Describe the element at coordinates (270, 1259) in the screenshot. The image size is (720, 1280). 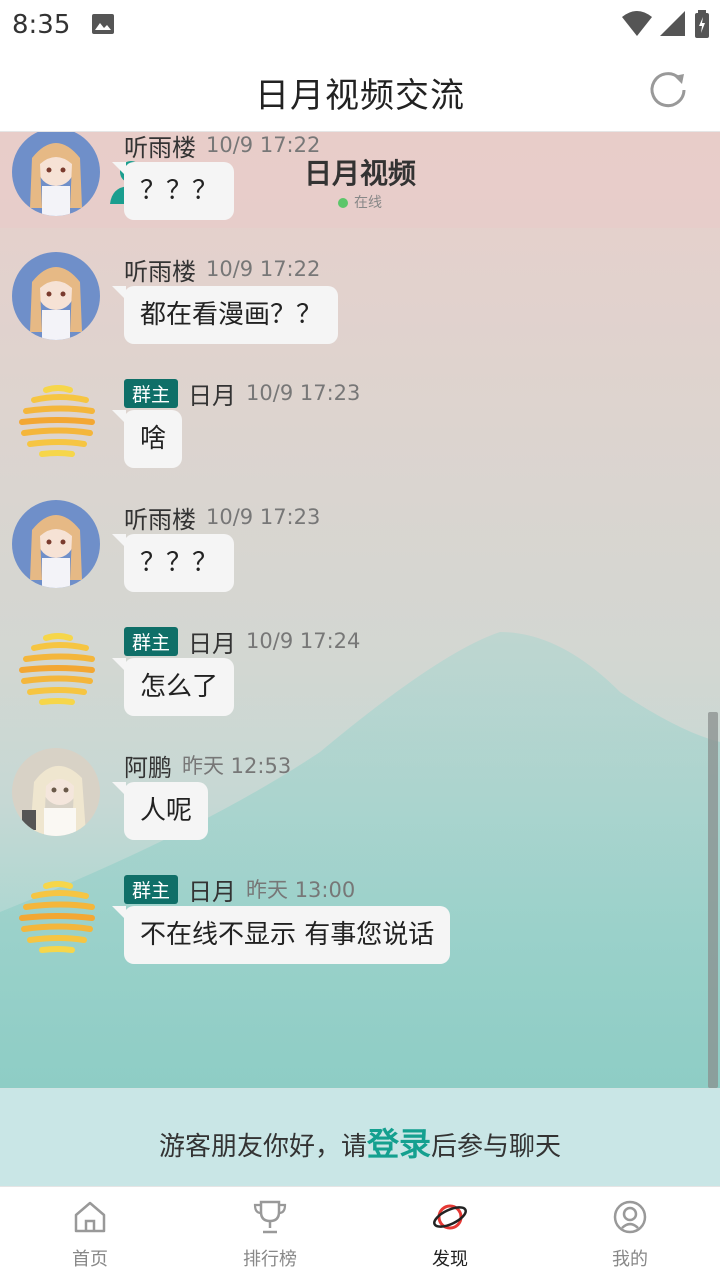
I see `tab-label: 排行榜` at that location.